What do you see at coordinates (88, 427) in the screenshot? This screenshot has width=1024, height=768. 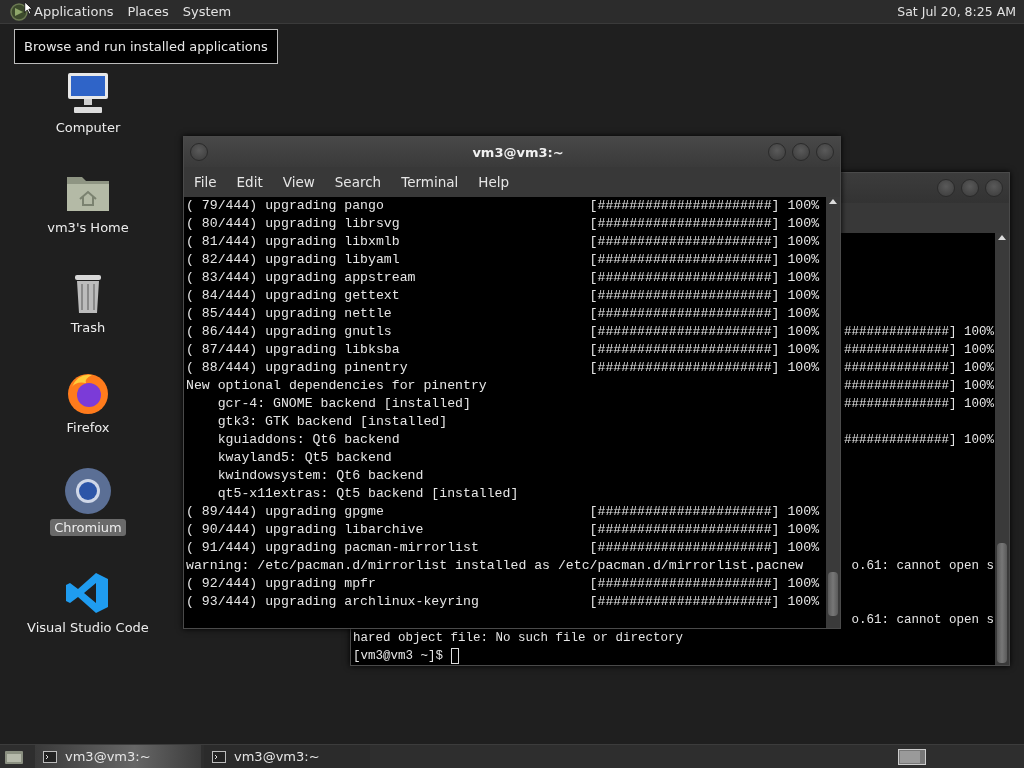 I see `desktop-icon-label: Firefox` at bounding box center [88, 427].